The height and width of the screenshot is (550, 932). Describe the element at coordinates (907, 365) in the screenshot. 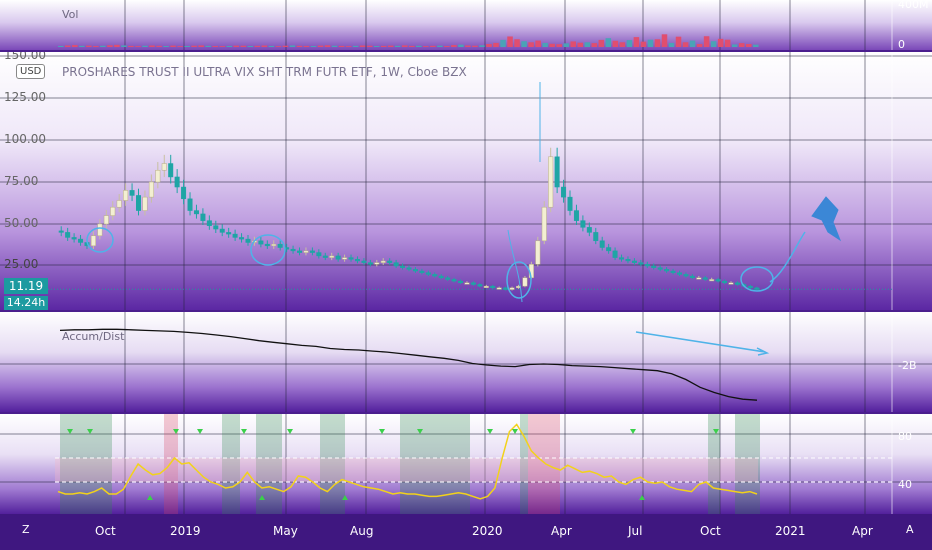

I see `accum-dist-axis: -2B` at that location.